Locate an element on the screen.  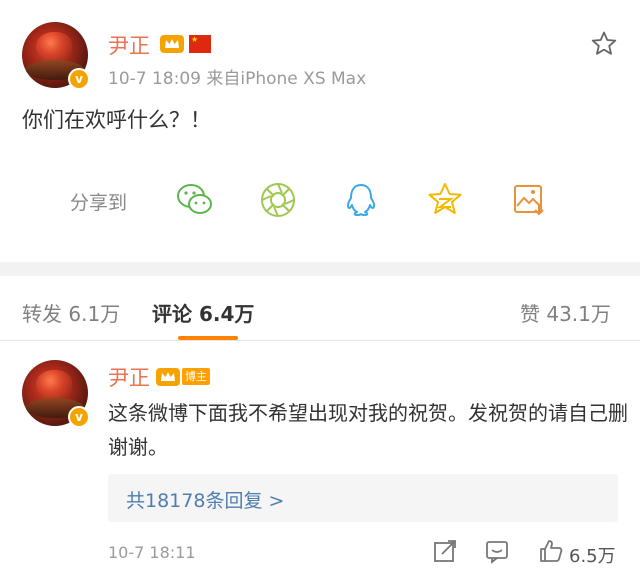
tab-like: 赞 43.1万 is located at coordinates (565, 312).